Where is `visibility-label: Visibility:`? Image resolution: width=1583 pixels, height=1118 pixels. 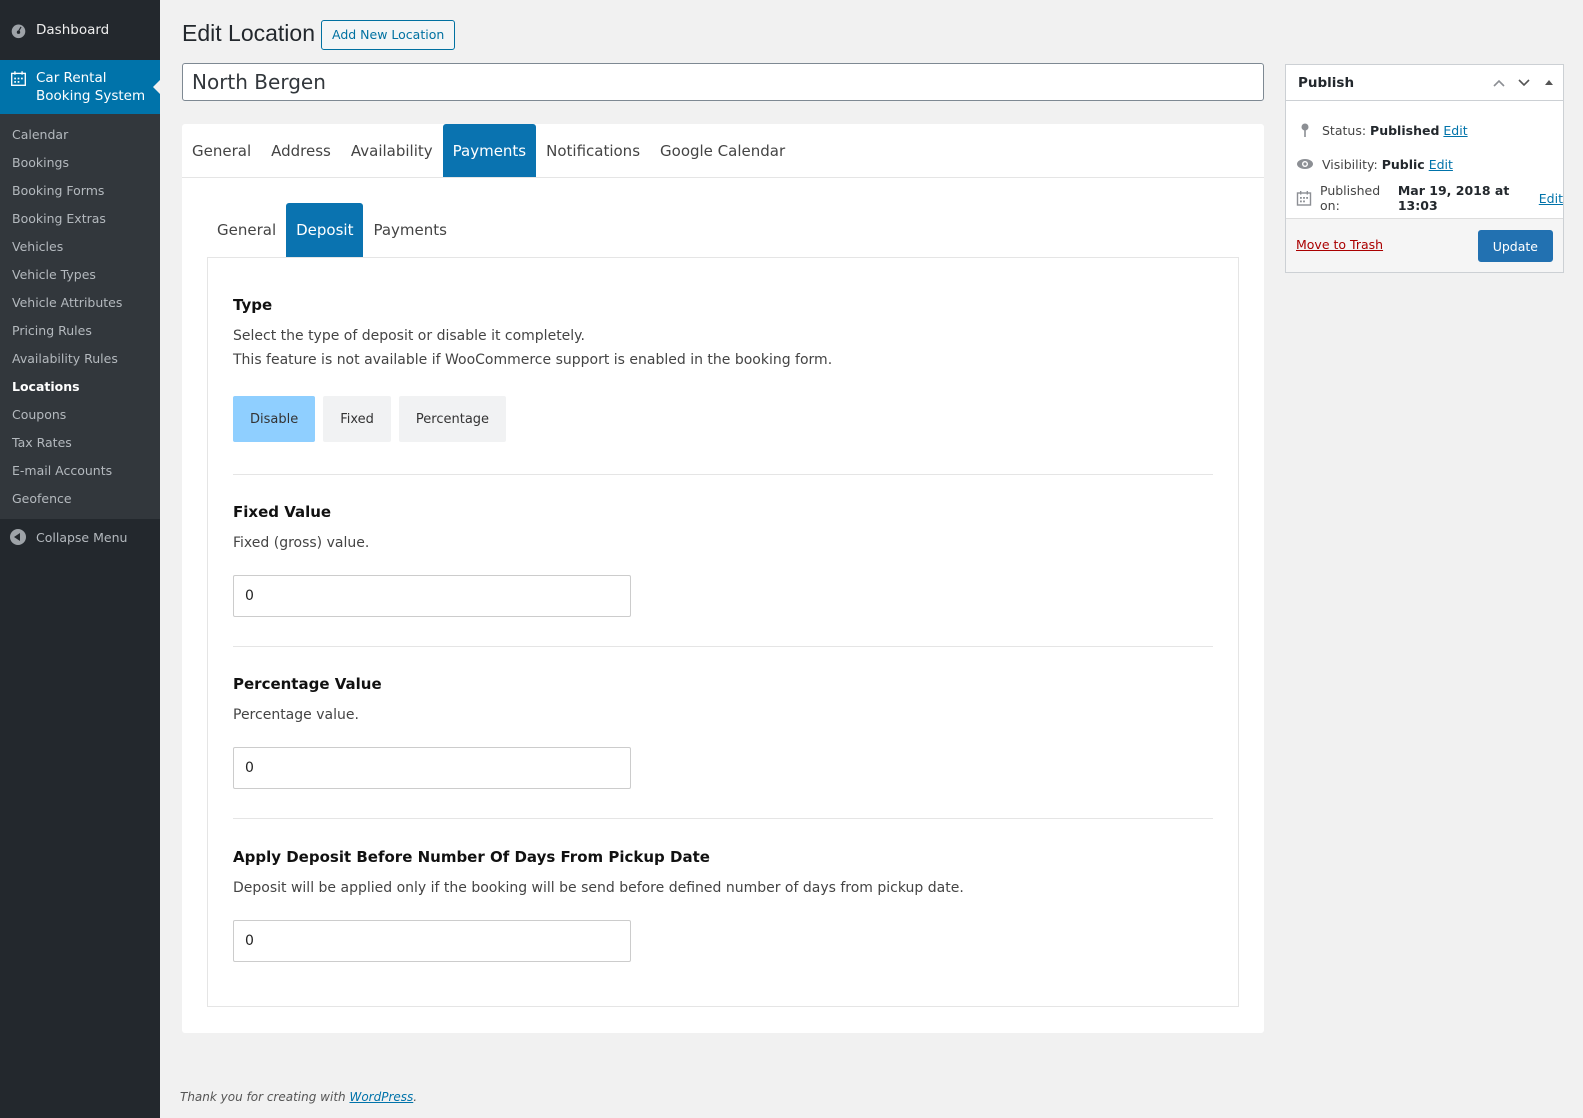 visibility-label: Visibility: is located at coordinates (1350, 164).